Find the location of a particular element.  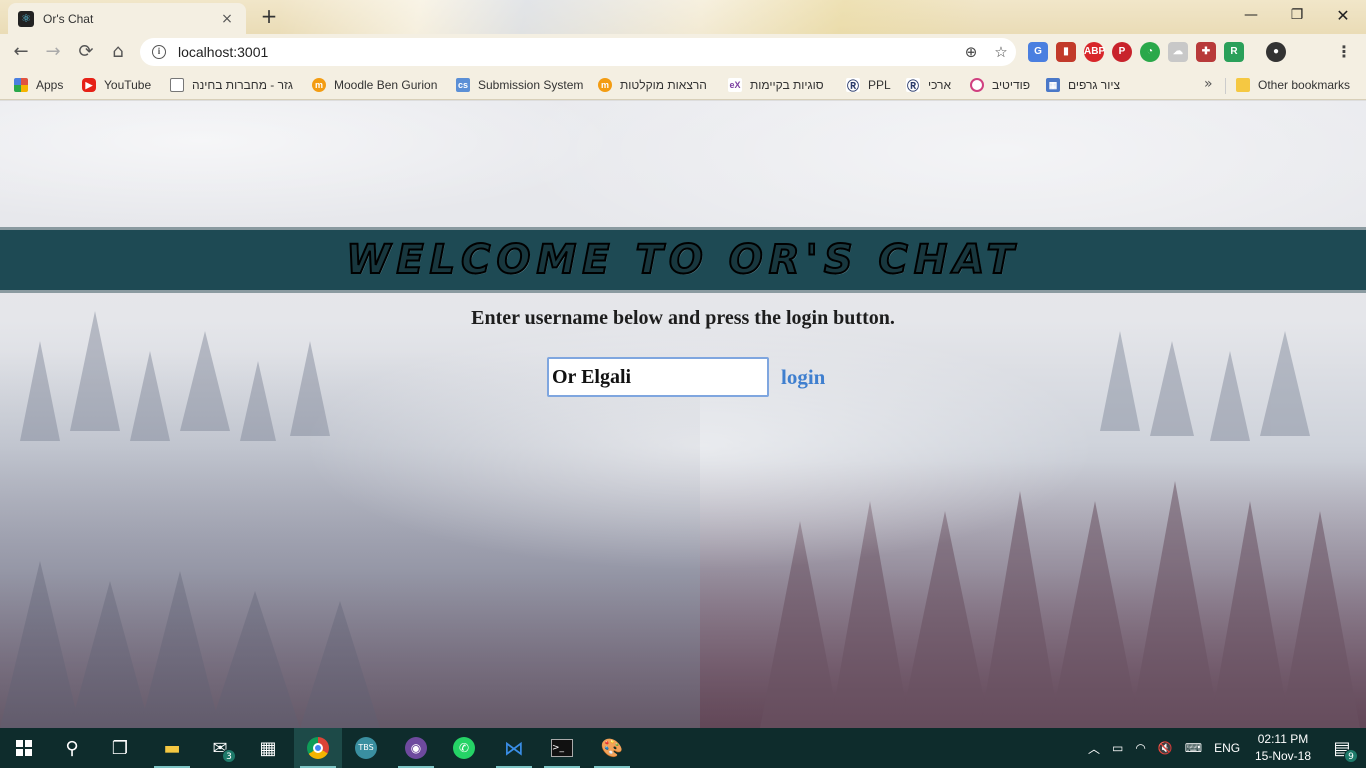

clock-time: 02:11 PM is located at coordinates (1283, 739).